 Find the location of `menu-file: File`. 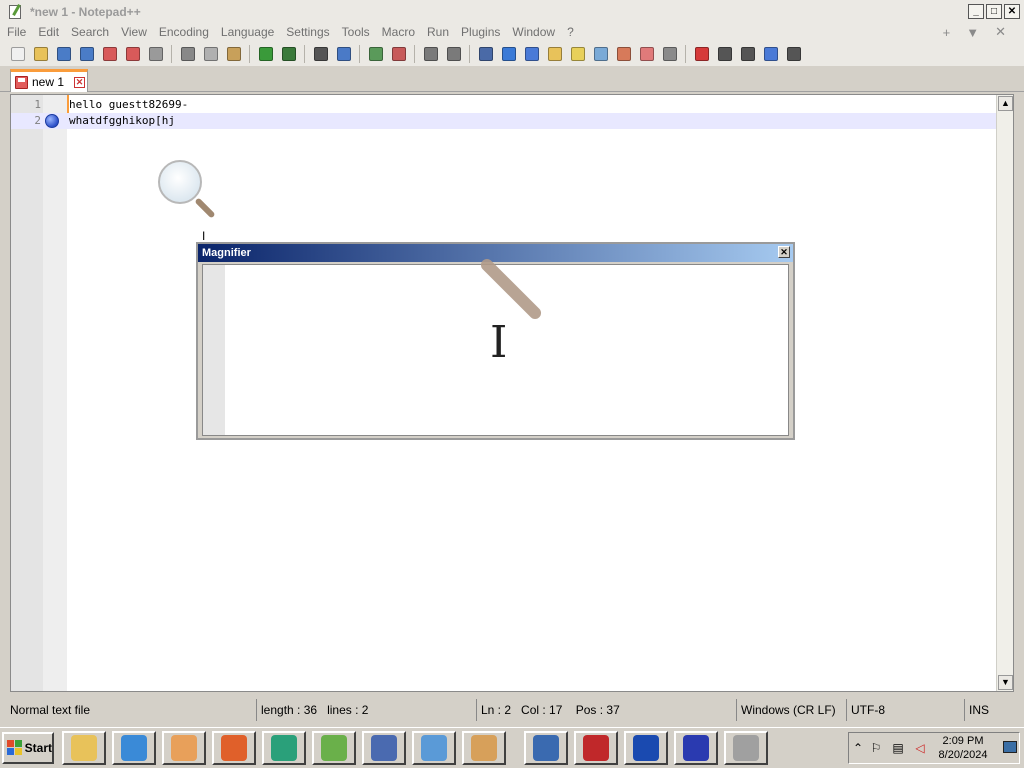

menu-file: File is located at coordinates (15, 32).